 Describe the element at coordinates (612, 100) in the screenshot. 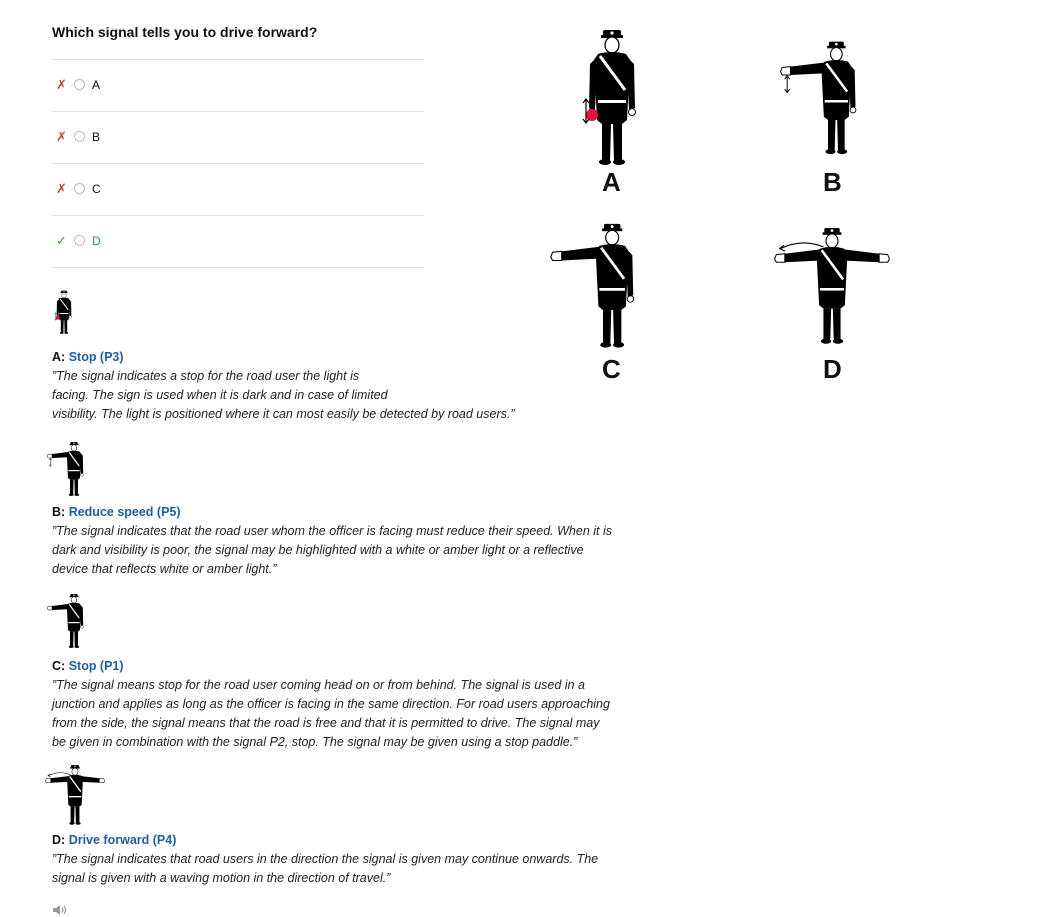

I see `officer-figure-a` at that location.